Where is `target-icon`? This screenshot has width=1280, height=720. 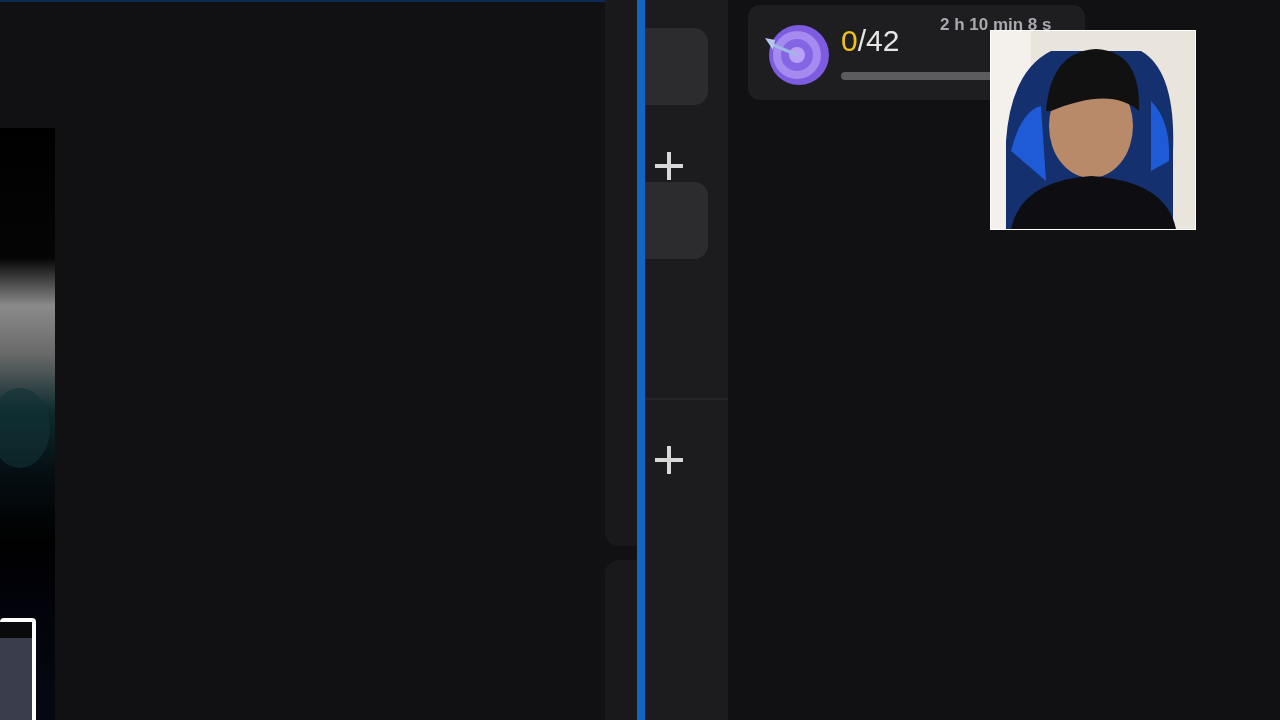 target-icon is located at coordinates (796, 55).